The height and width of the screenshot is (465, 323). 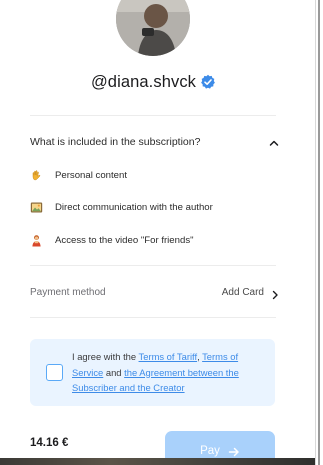 What do you see at coordinates (36, 207) in the screenshot?
I see `picture-frame-icon` at bounding box center [36, 207].